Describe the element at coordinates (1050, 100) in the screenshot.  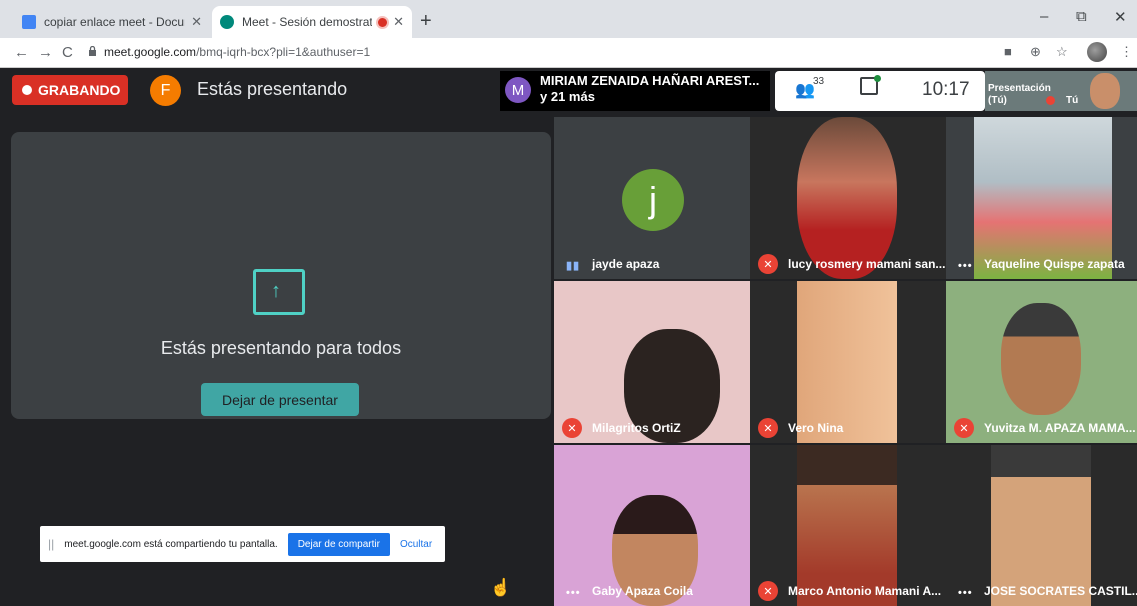
I see `mic-off-icon` at that location.